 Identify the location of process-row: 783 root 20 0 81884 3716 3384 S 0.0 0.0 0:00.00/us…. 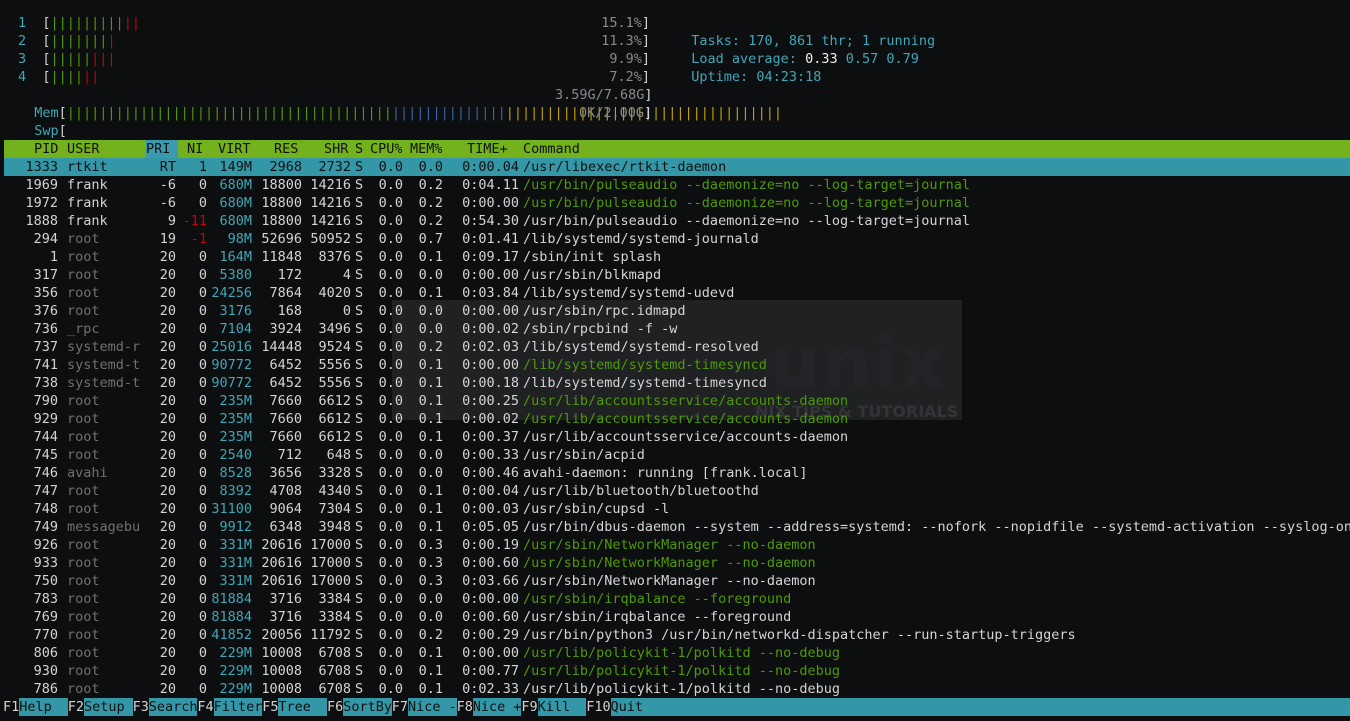
(677, 599).